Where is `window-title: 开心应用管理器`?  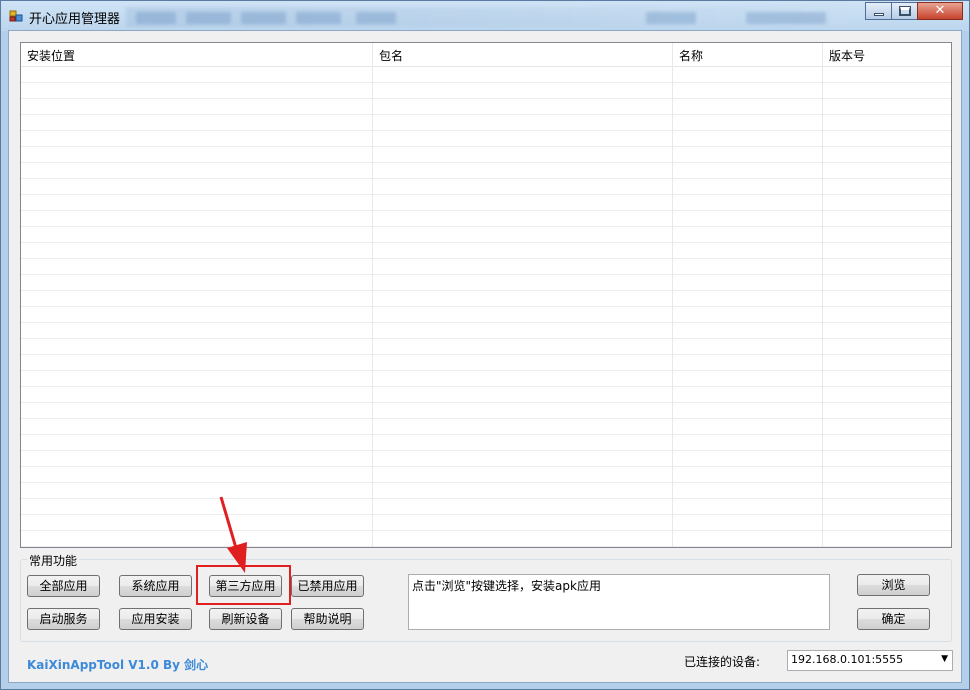
window-title: 开心应用管理器 is located at coordinates (75, 19).